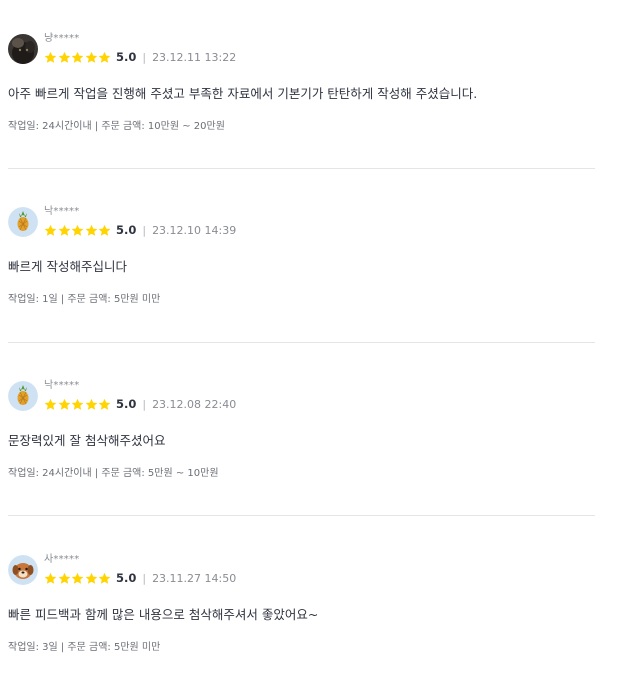 The height and width of the screenshot is (681, 622). I want to click on review-date: 23.12.10 14:39, so click(194, 230).